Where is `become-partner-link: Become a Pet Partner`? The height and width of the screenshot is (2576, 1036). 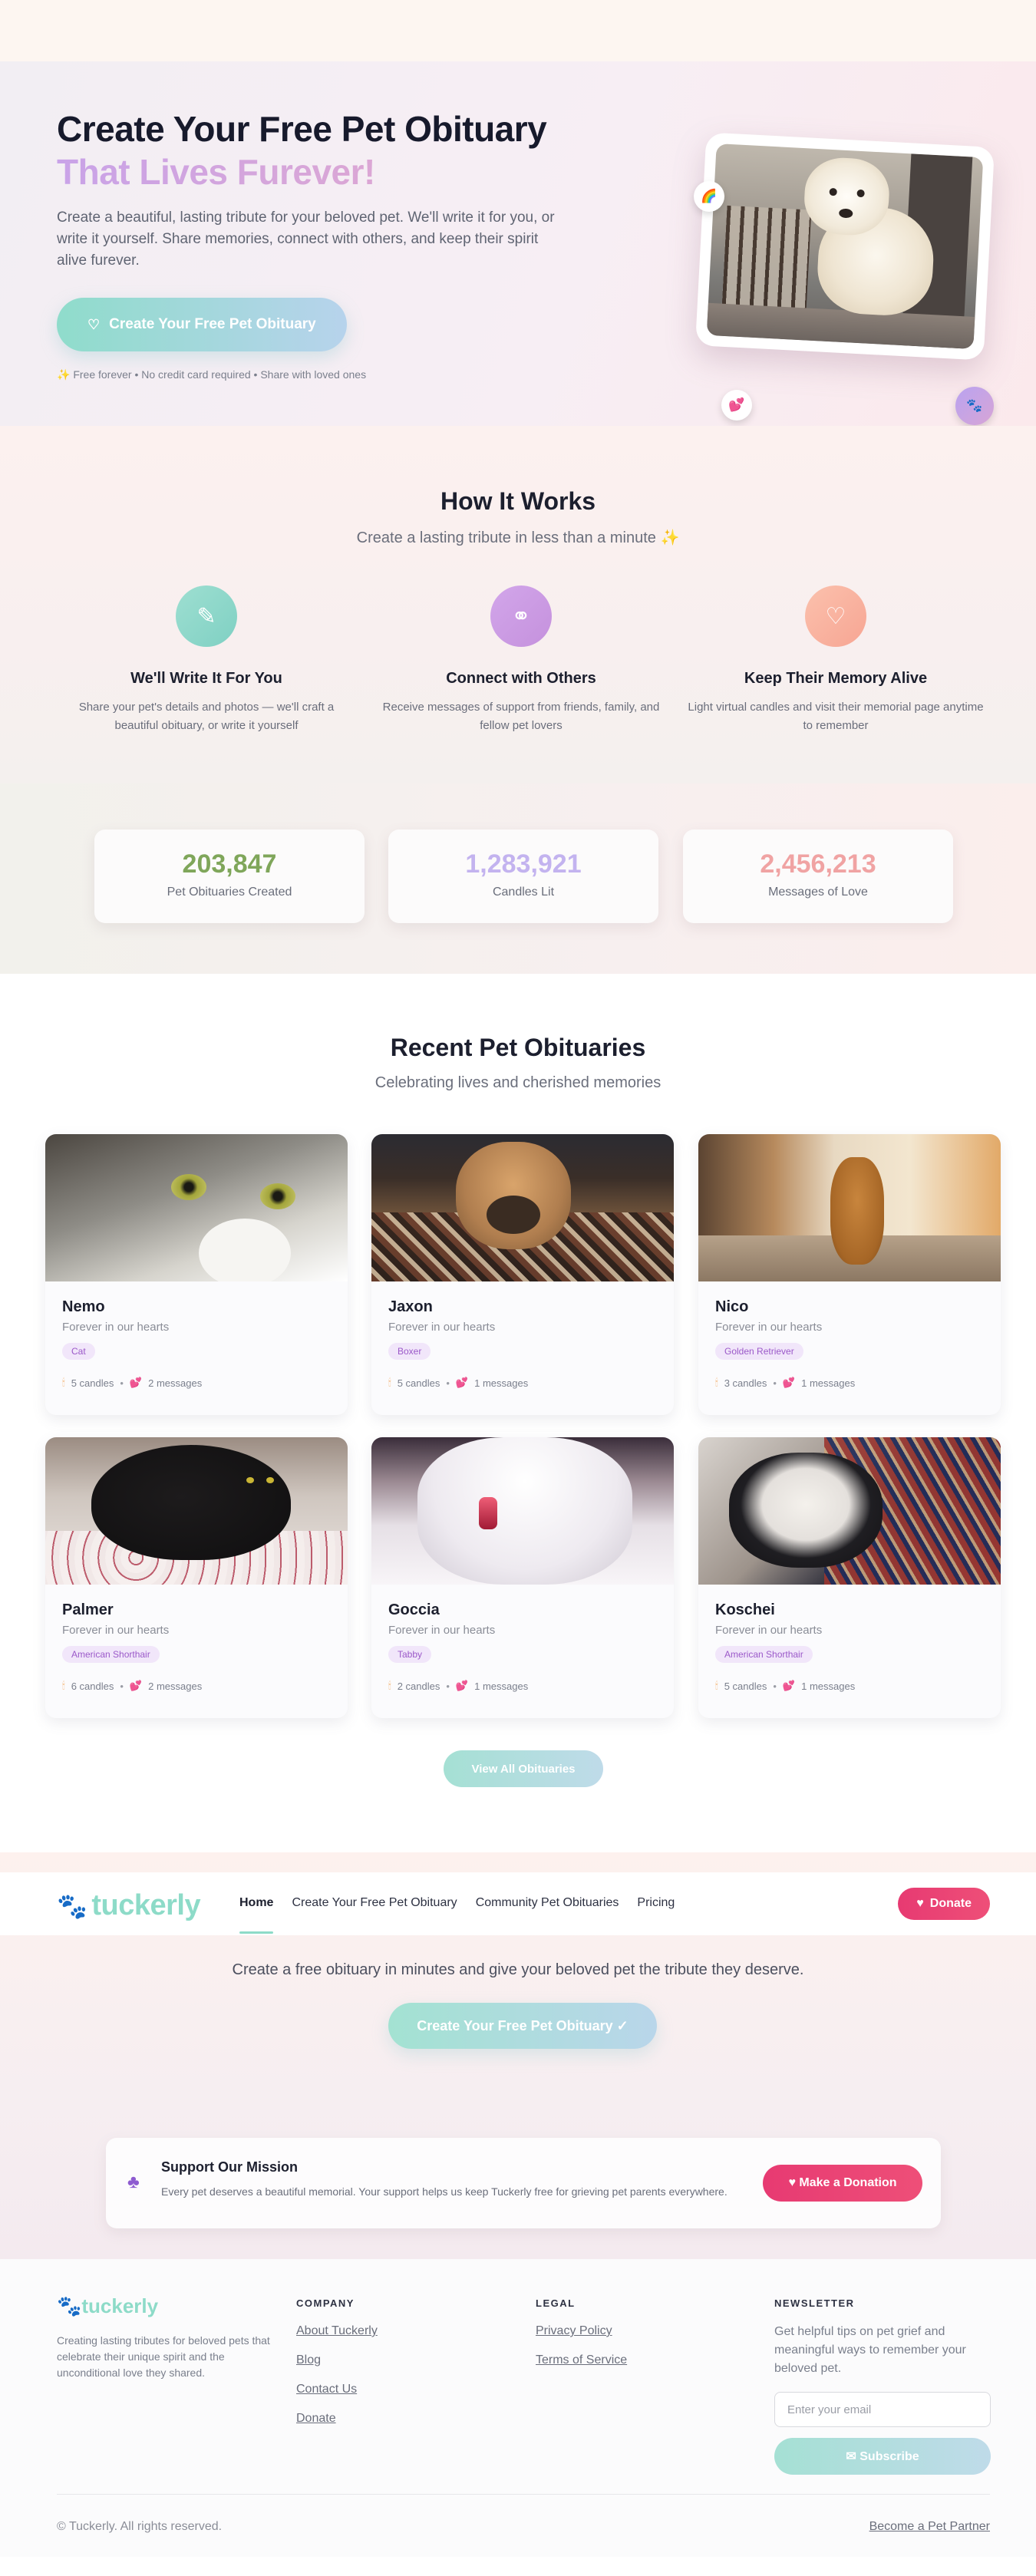 become-partner-link: Become a Pet Partner is located at coordinates (929, 2527).